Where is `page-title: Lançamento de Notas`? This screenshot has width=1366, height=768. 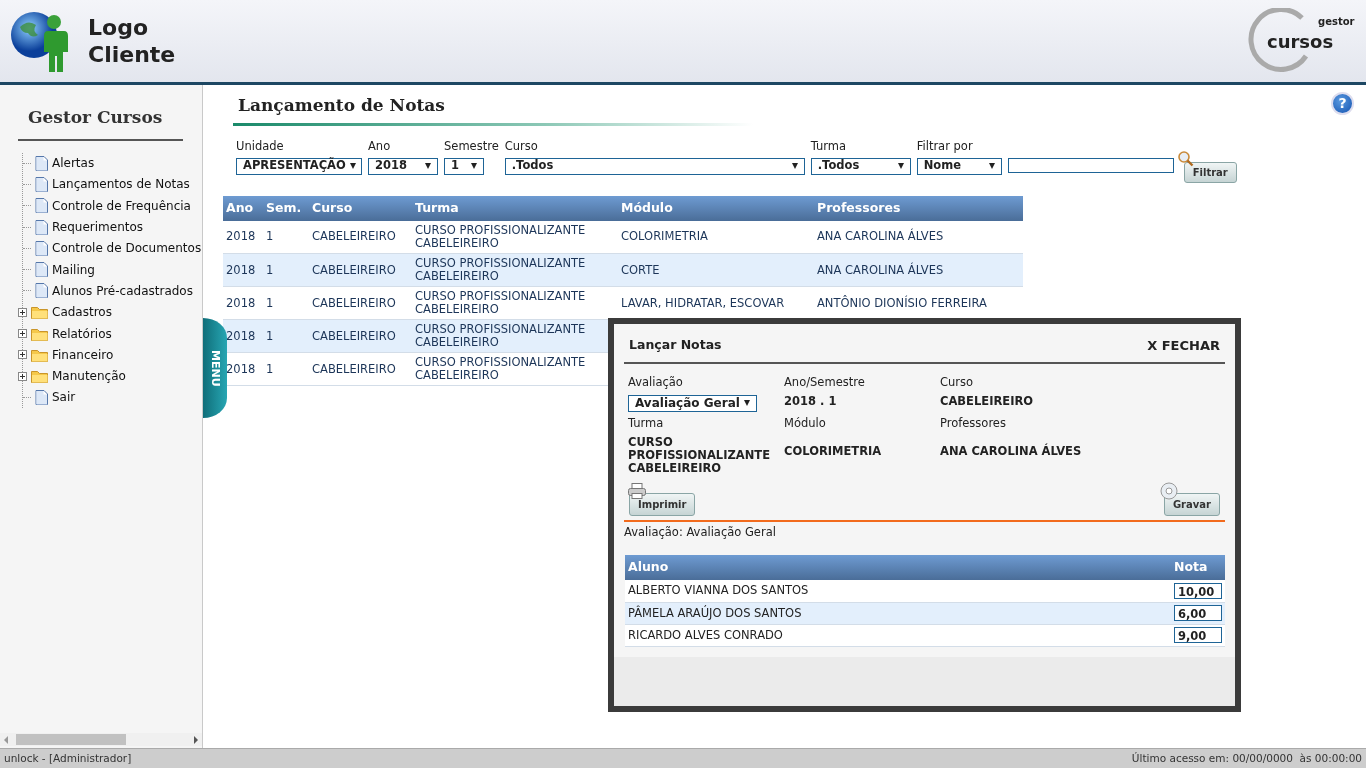
page-title: Lançamento de Notas is located at coordinates (341, 105).